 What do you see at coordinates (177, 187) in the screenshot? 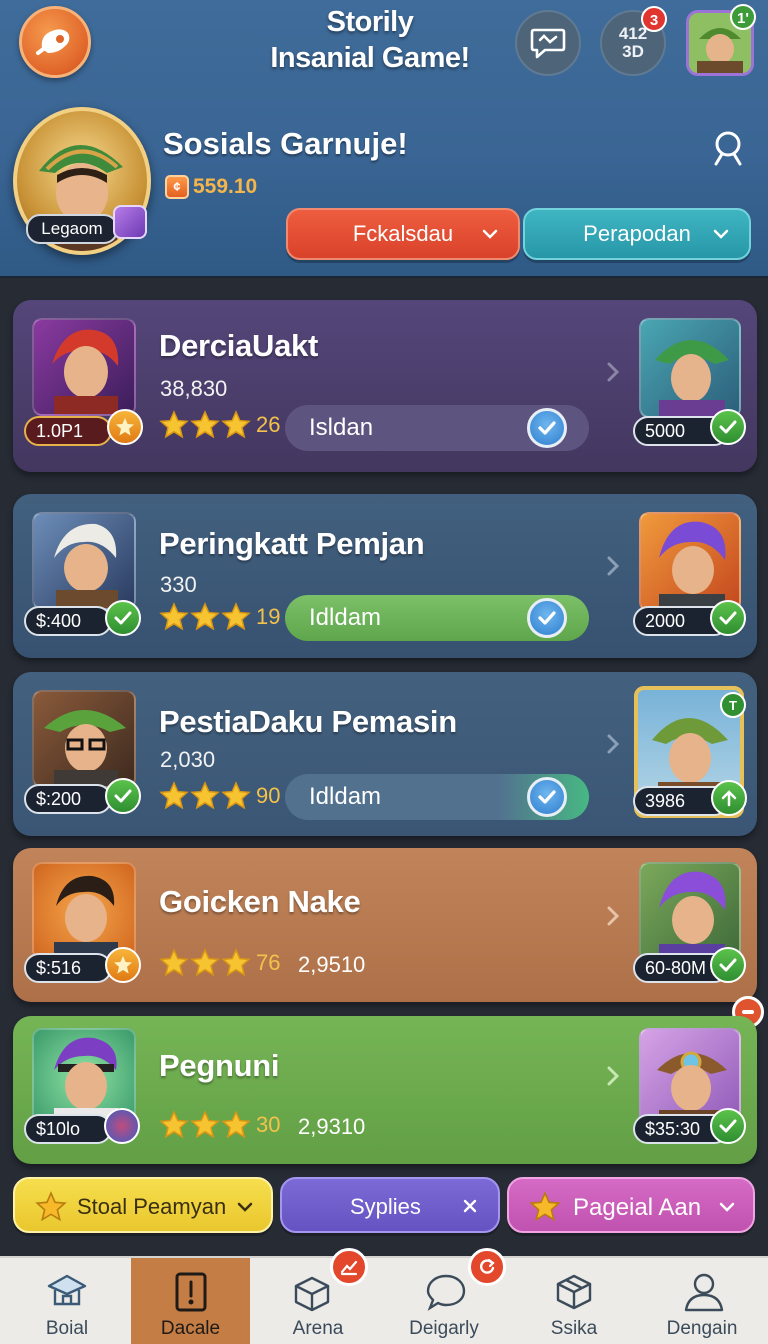
I see `coin-icon: ¢` at bounding box center [177, 187].